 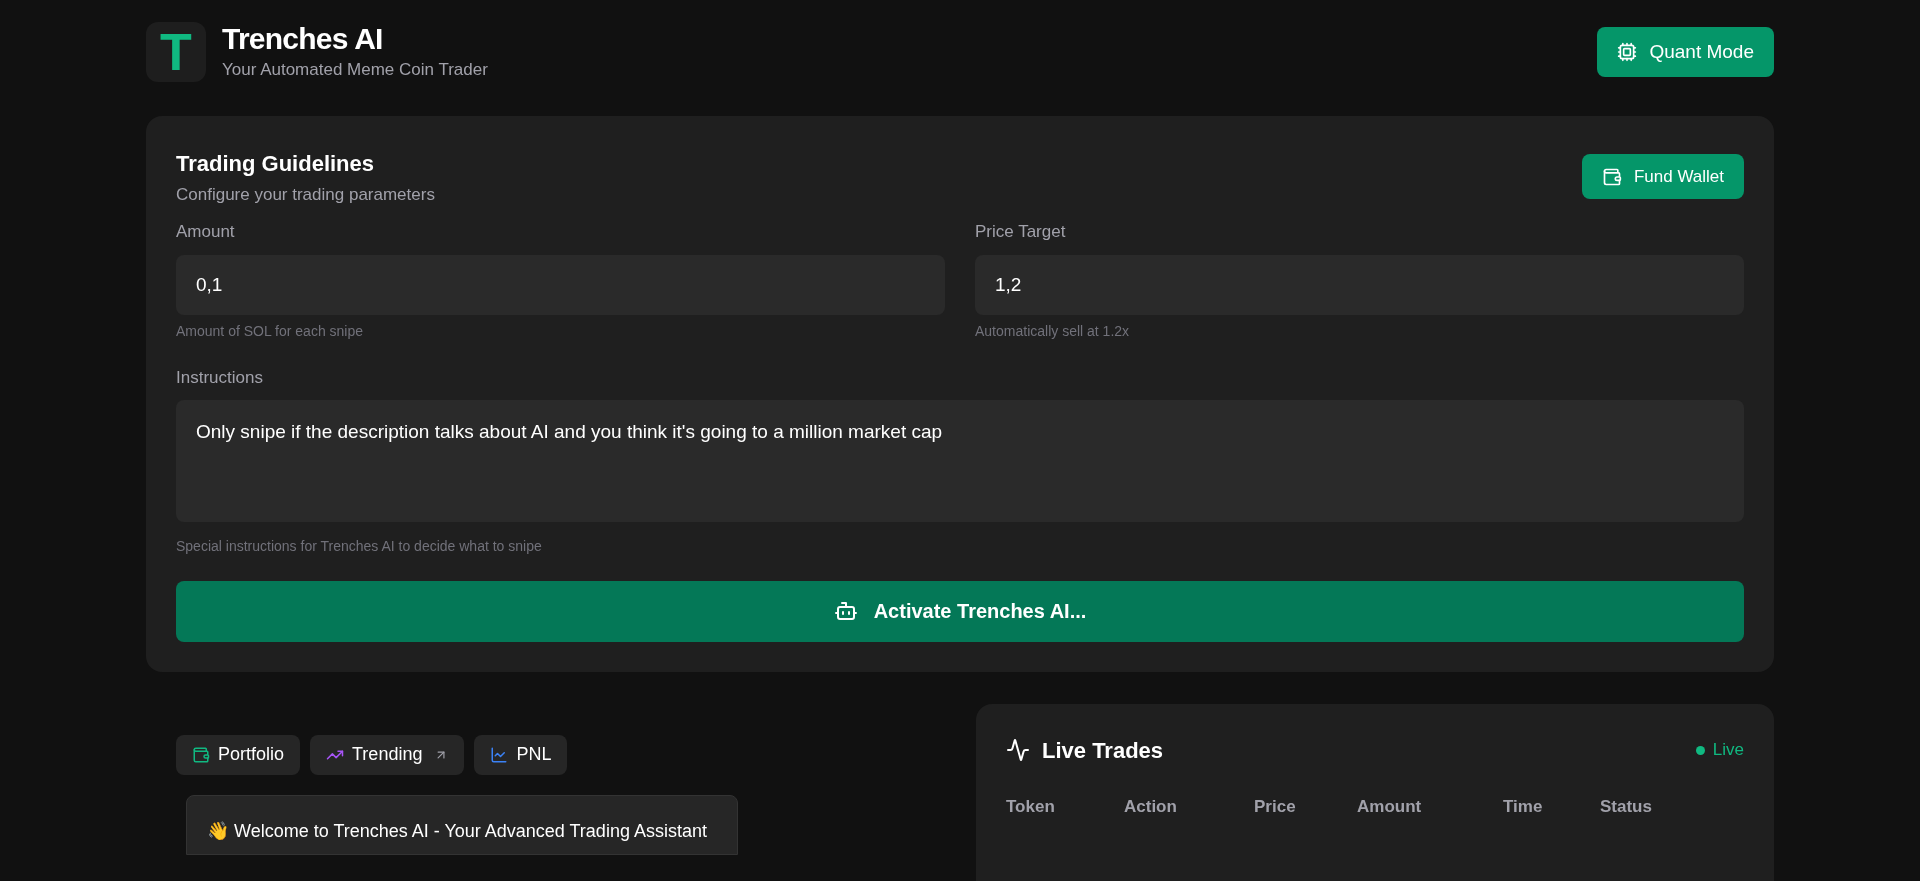 What do you see at coordinates (359, 546) in the screenshot?
I see `field-hint: Special instructions for Trenches AI to decide what to snipe` at bounding box center [359, 546].